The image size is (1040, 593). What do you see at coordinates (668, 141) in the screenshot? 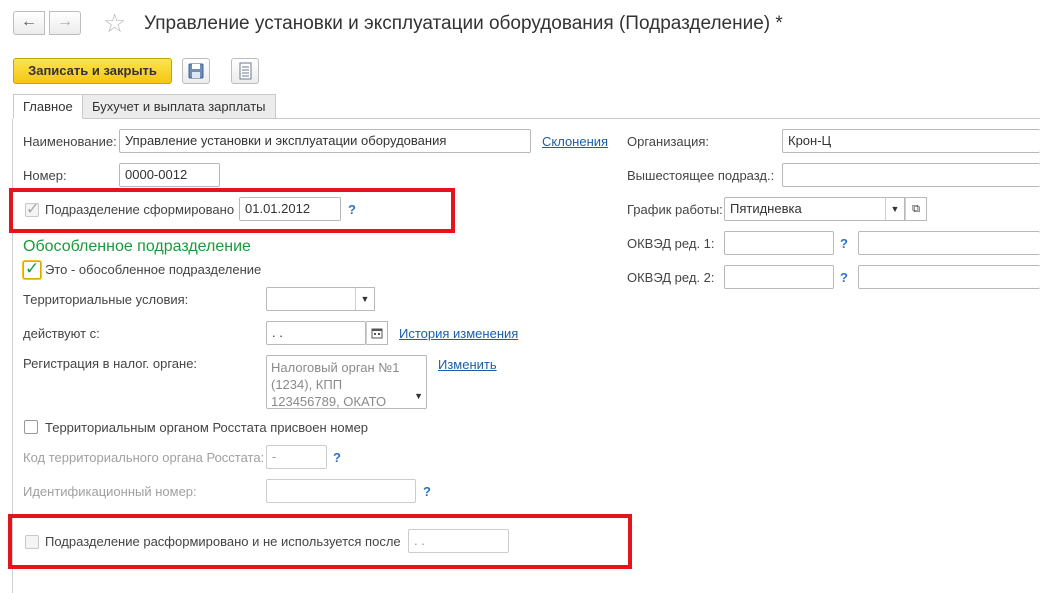
I see `organization-label: Организация:` at bounding box center [668, 141].